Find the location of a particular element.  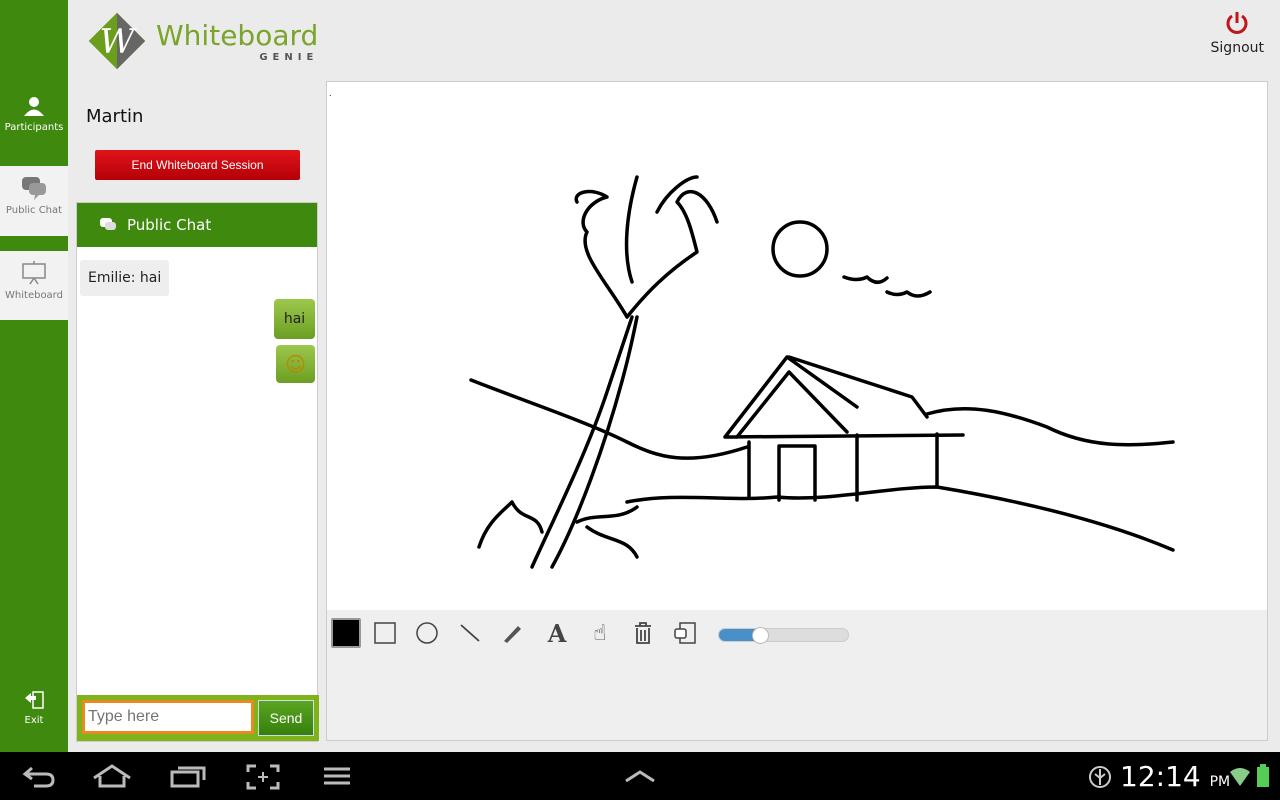

chevron-up-icon is located at coordinates (640, 777).